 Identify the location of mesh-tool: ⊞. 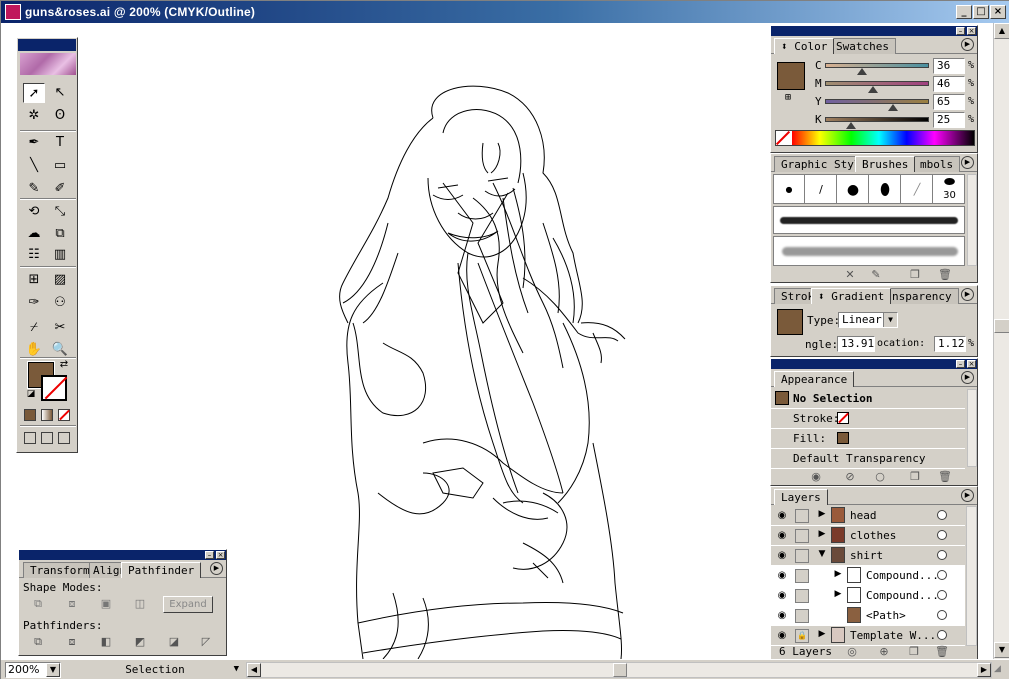
(34, 280).